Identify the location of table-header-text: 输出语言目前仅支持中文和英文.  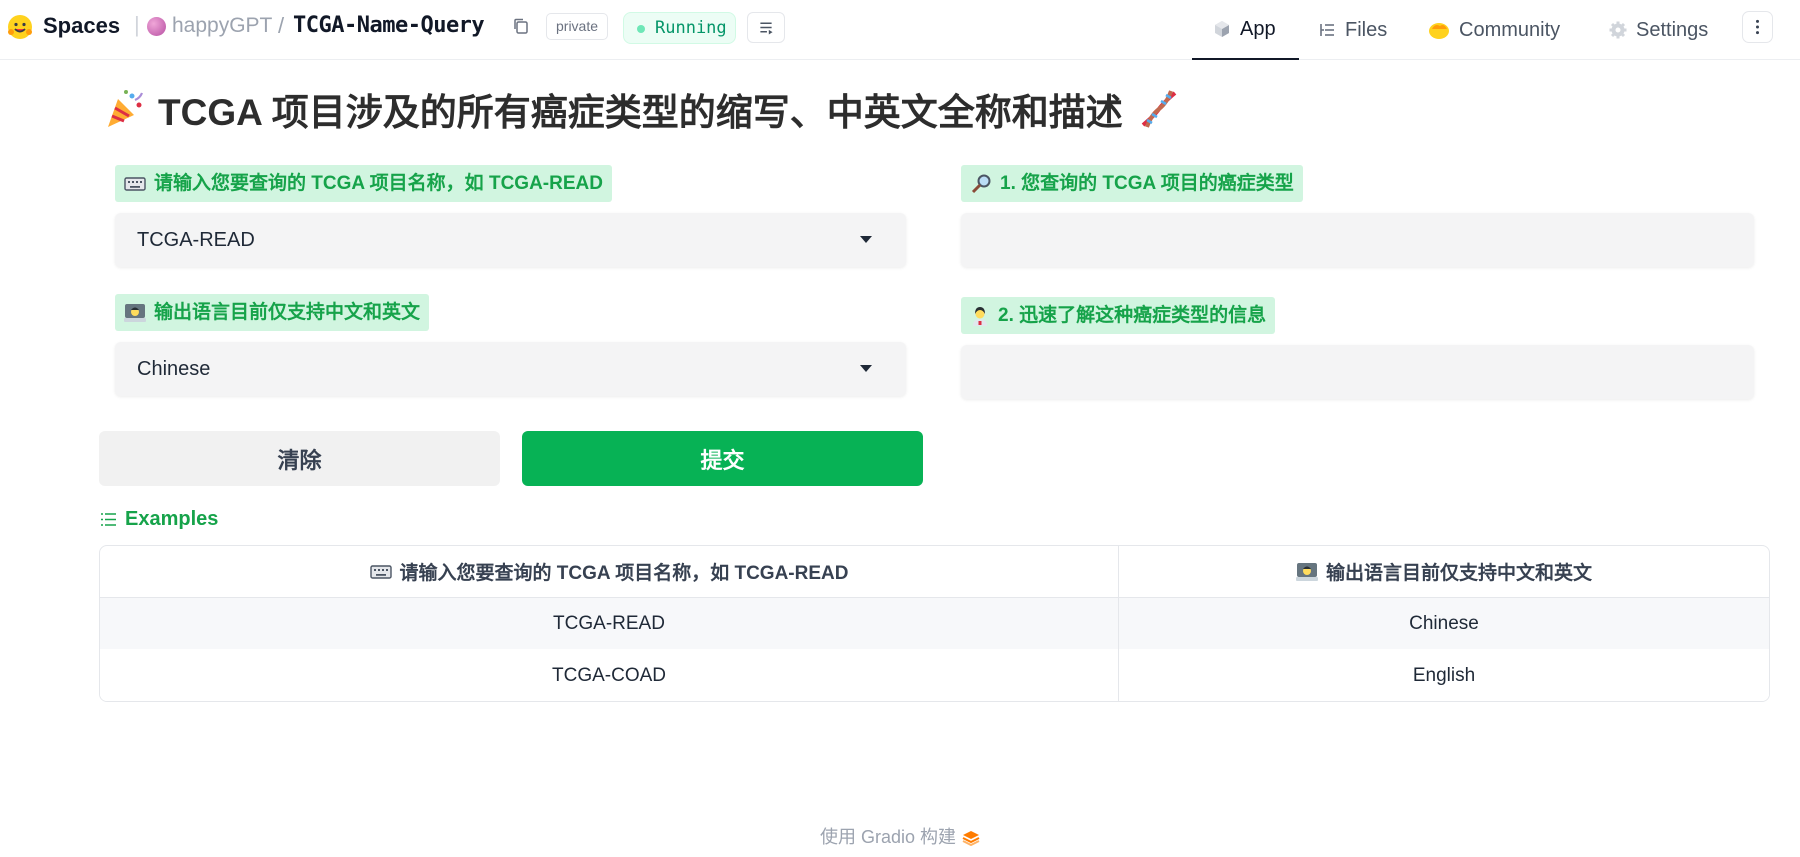
(1458, 573).